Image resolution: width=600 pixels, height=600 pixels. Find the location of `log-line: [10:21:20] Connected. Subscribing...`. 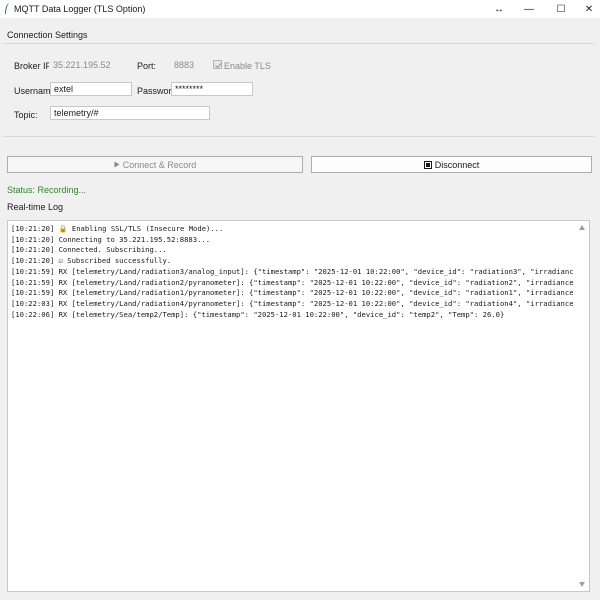

log-line: [10:21:20] Connected. Subscribing... is located at coordinates (89, 250).